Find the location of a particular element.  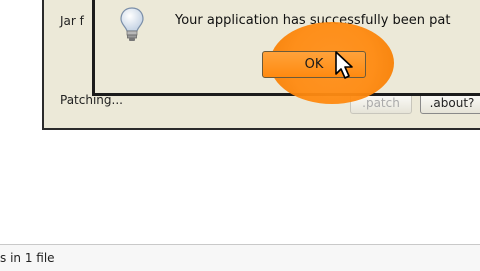

status-bar: s in 1 file is located at coordinates (240, 257).